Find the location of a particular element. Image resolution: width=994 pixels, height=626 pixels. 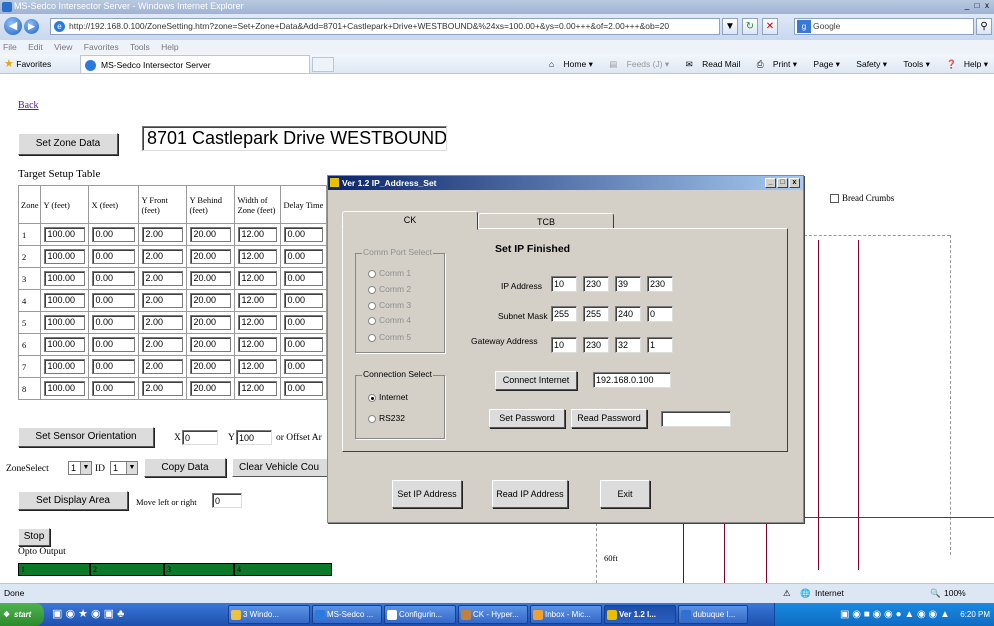

gateway-octet-1: 10 is located at coordinates (564, 345).